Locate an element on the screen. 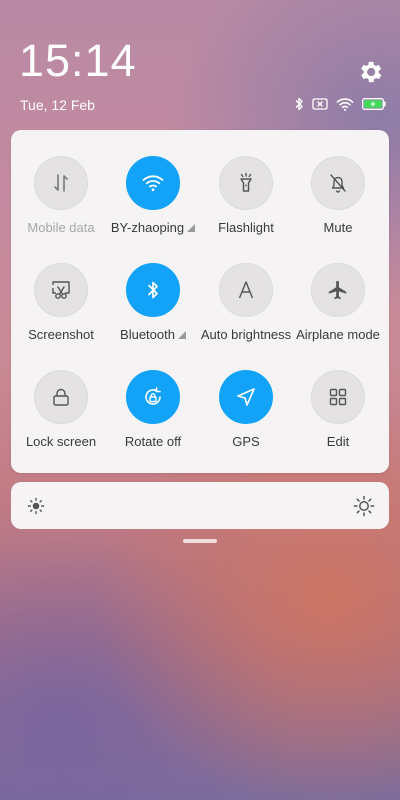  flashlight-button is located at coordinates (246, 183).